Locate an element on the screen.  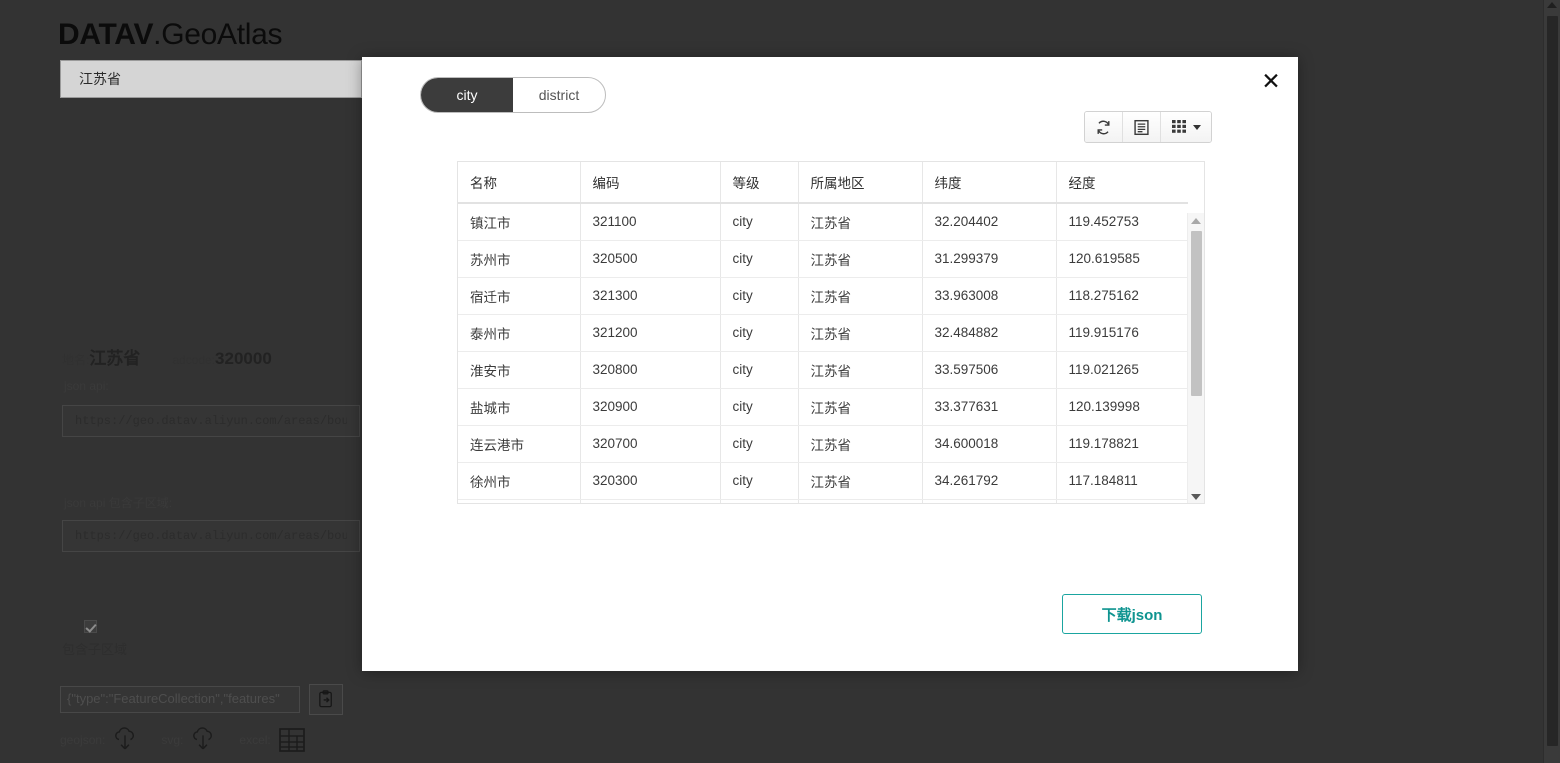
cell-lng: 118.275162 is located at coordinates (1122, 296).